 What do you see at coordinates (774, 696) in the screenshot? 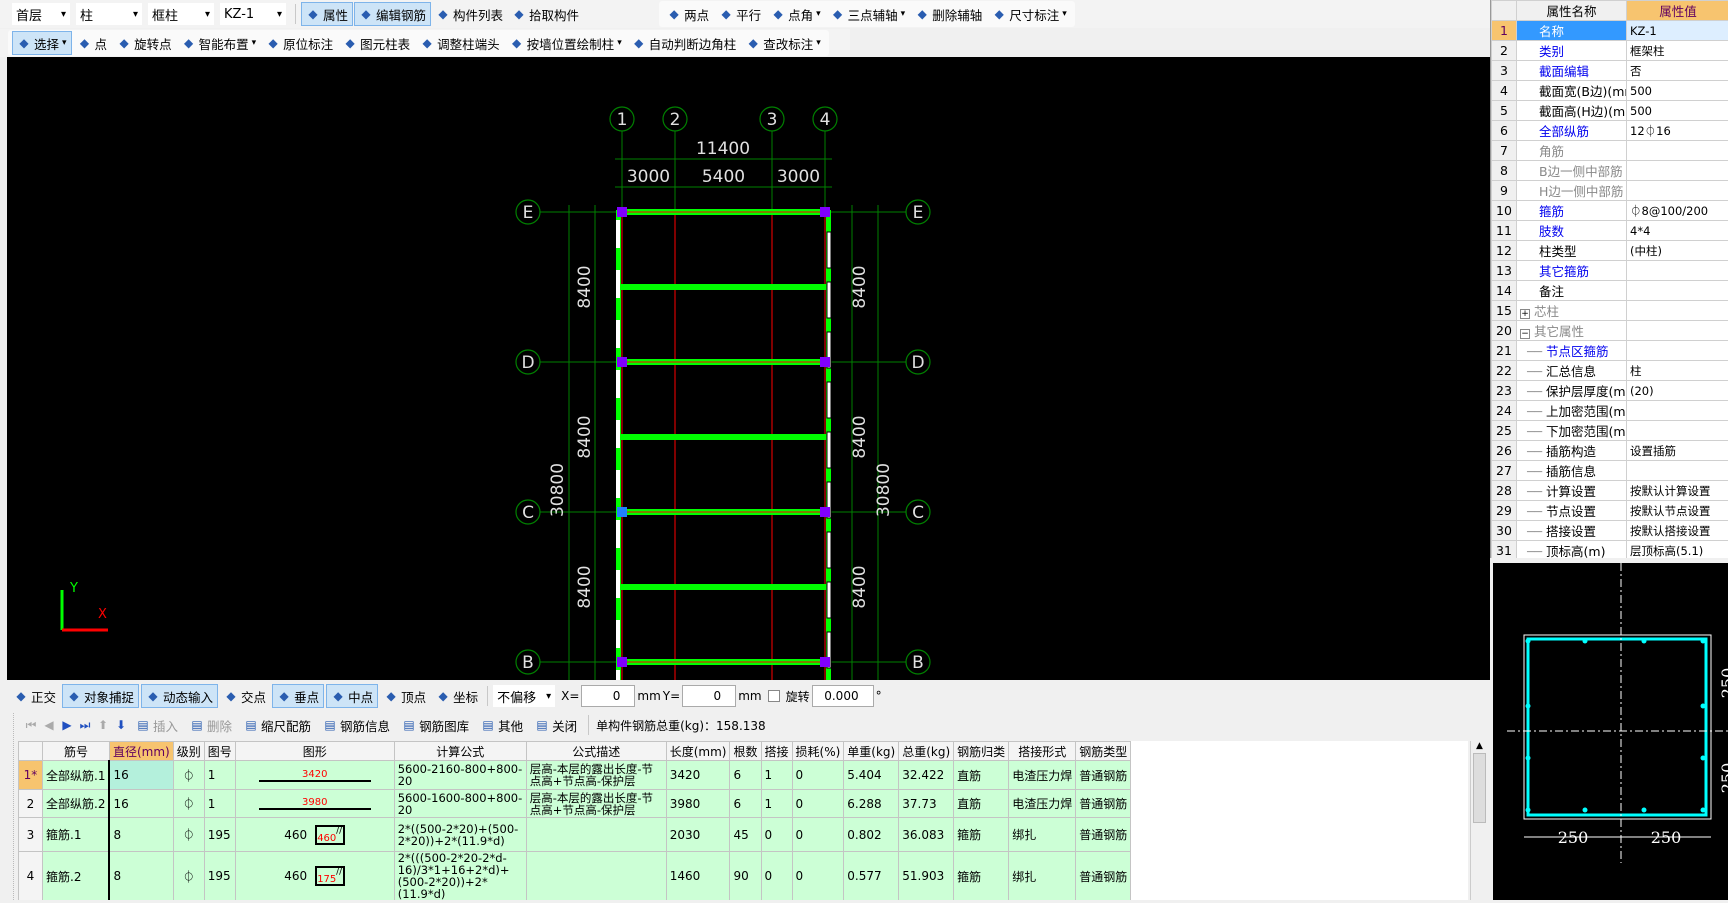
I see `rotate-checkbox` at bounding box center [774, 696].